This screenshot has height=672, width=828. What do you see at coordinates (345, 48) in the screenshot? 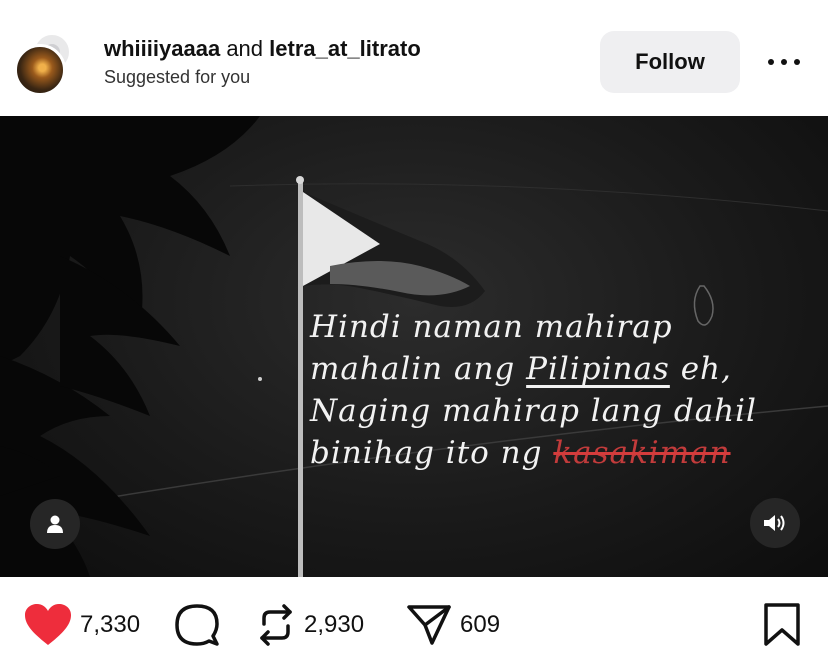
I see `coauthor-username: letra_at_litrato` at bounding box center [345, 48].